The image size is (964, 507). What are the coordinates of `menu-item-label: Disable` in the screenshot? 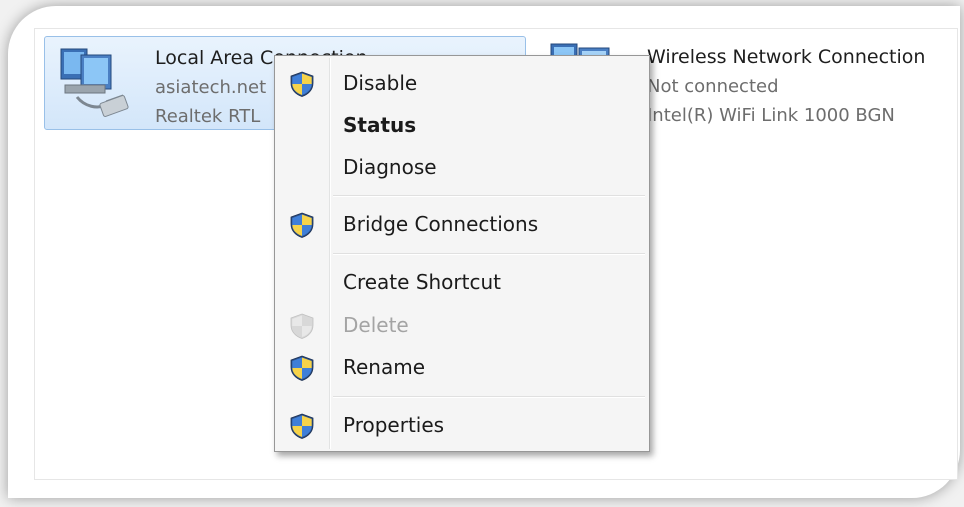 It's located at (380, 83).